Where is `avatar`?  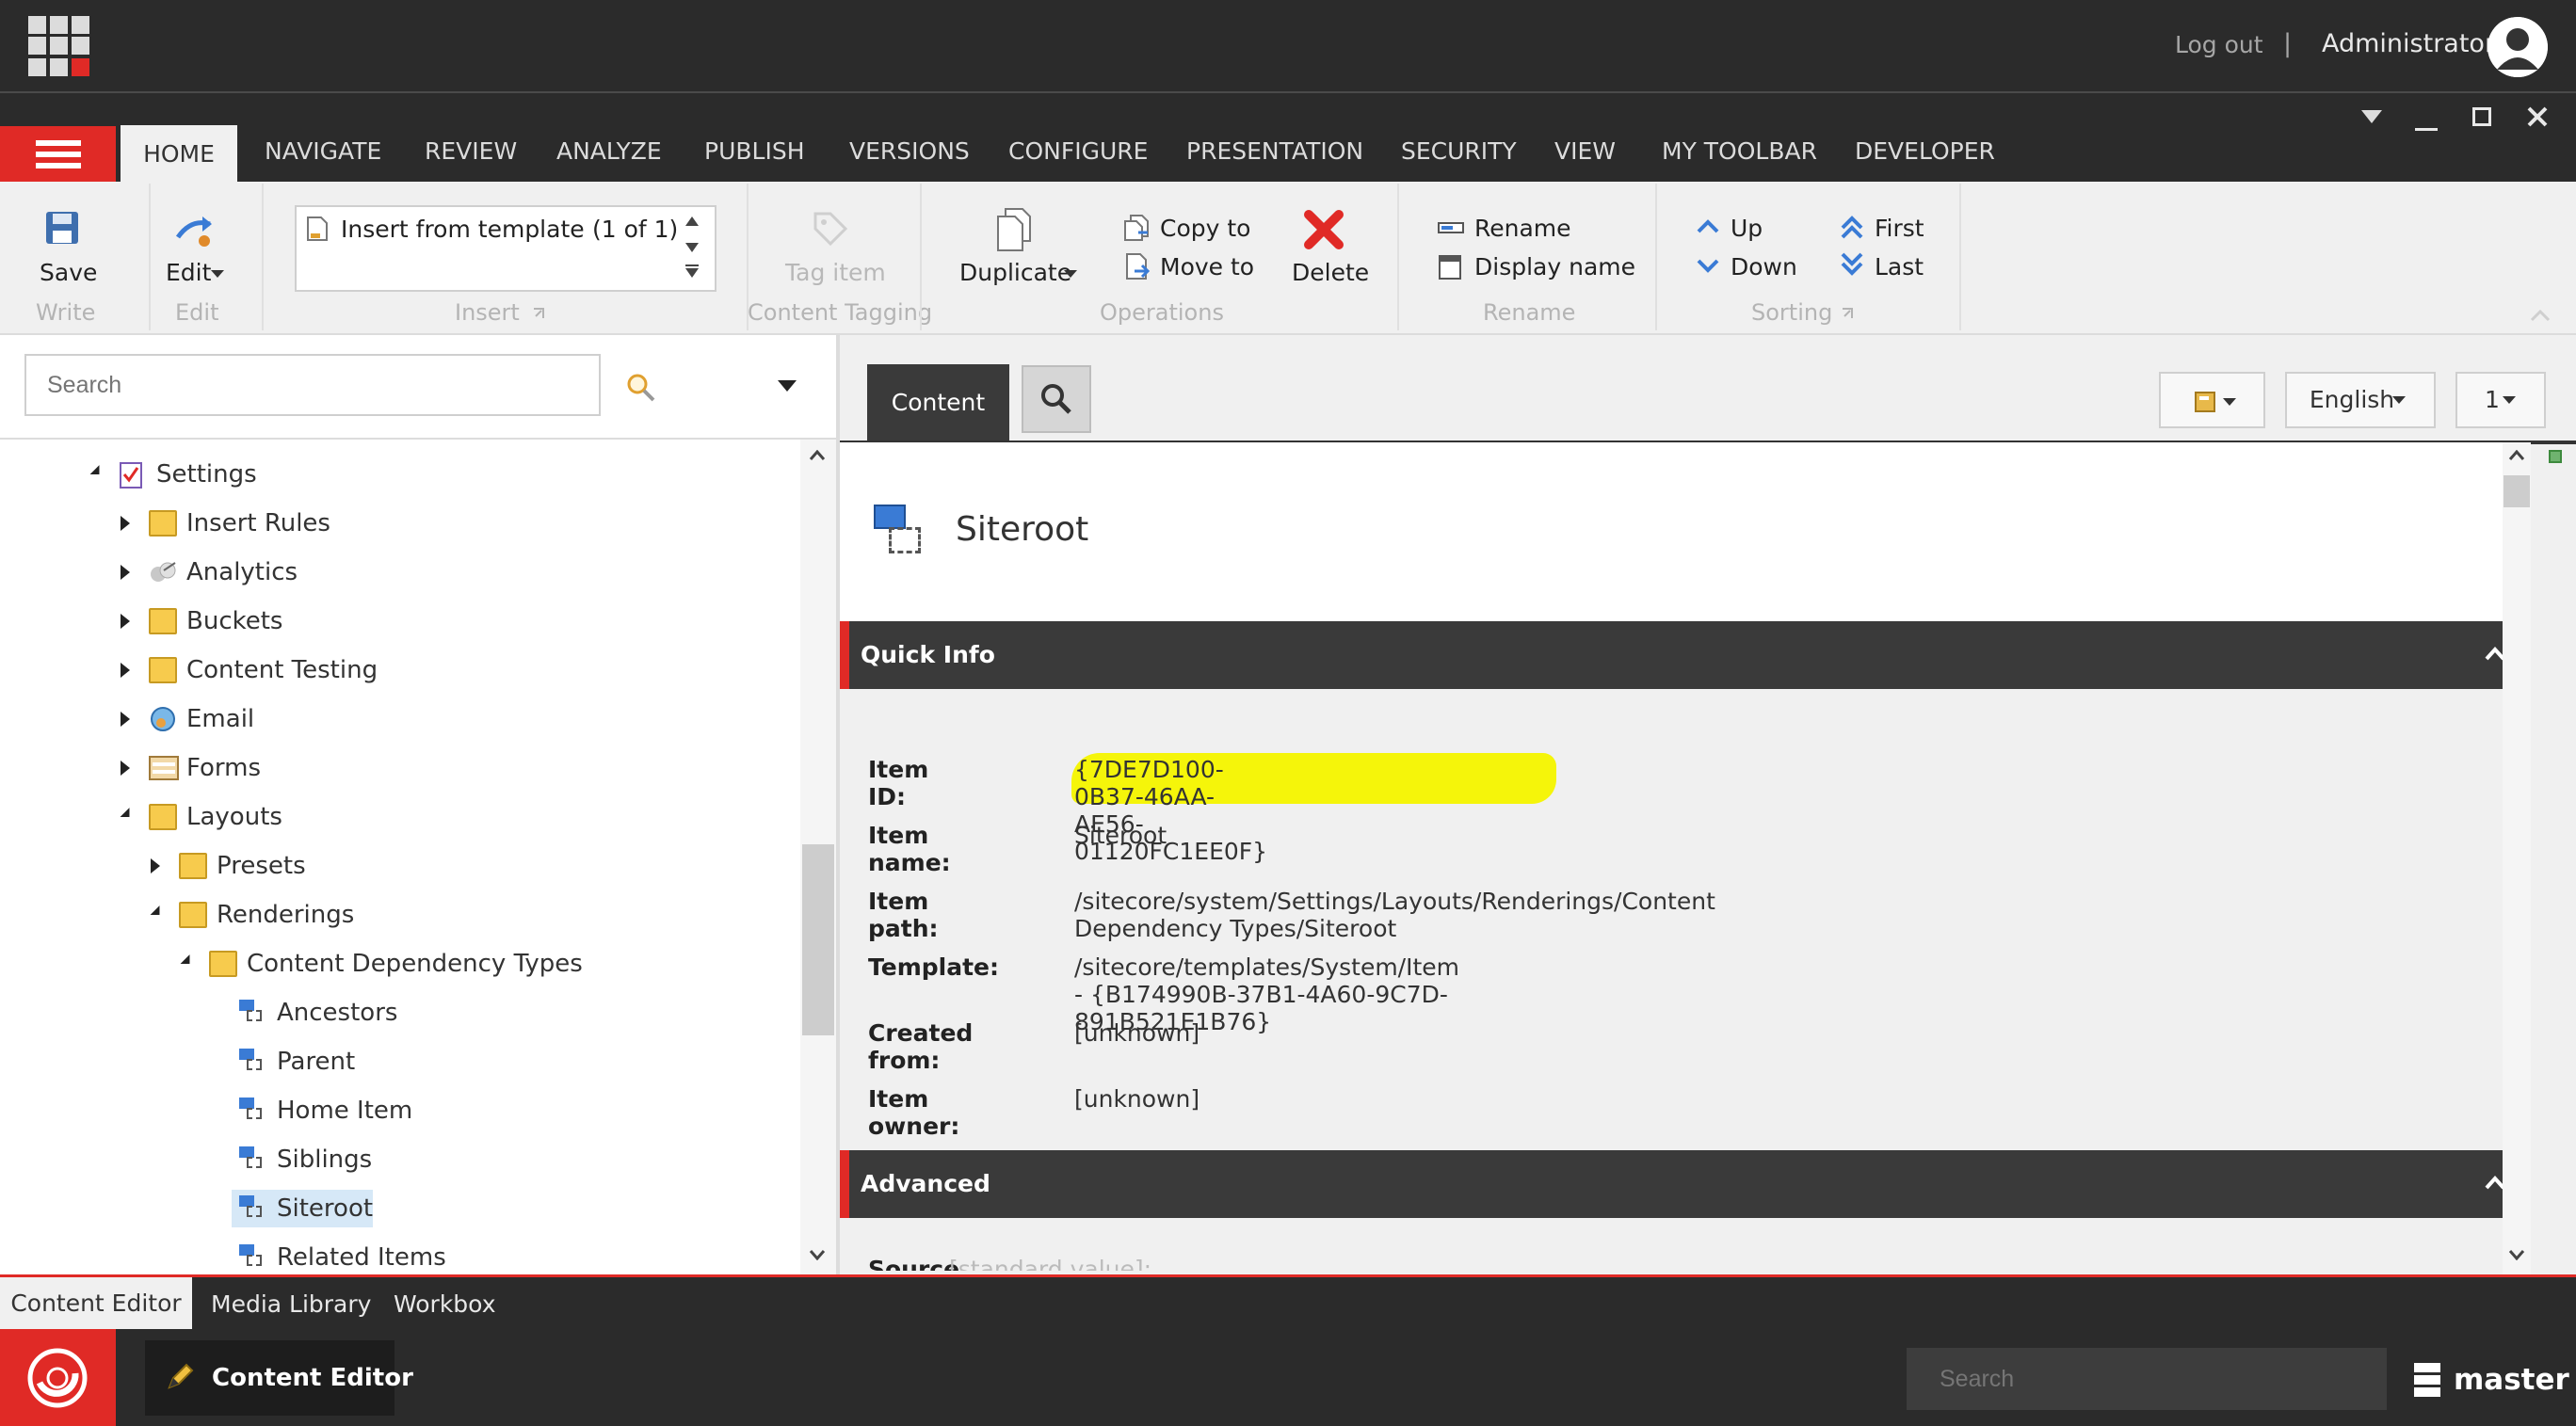
avatar is located at coordinates (2517, 47).